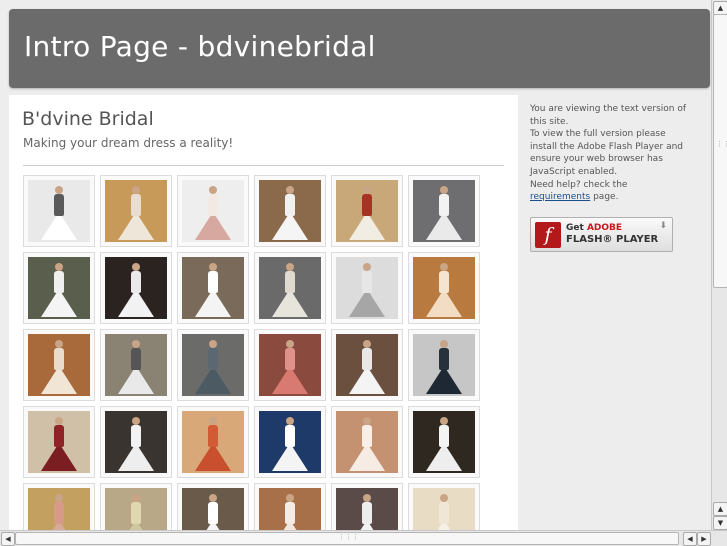  Describe the element at coordinates (721, 144) in the screenshot. I see `grip-icon: ⋮⋮` at that location.